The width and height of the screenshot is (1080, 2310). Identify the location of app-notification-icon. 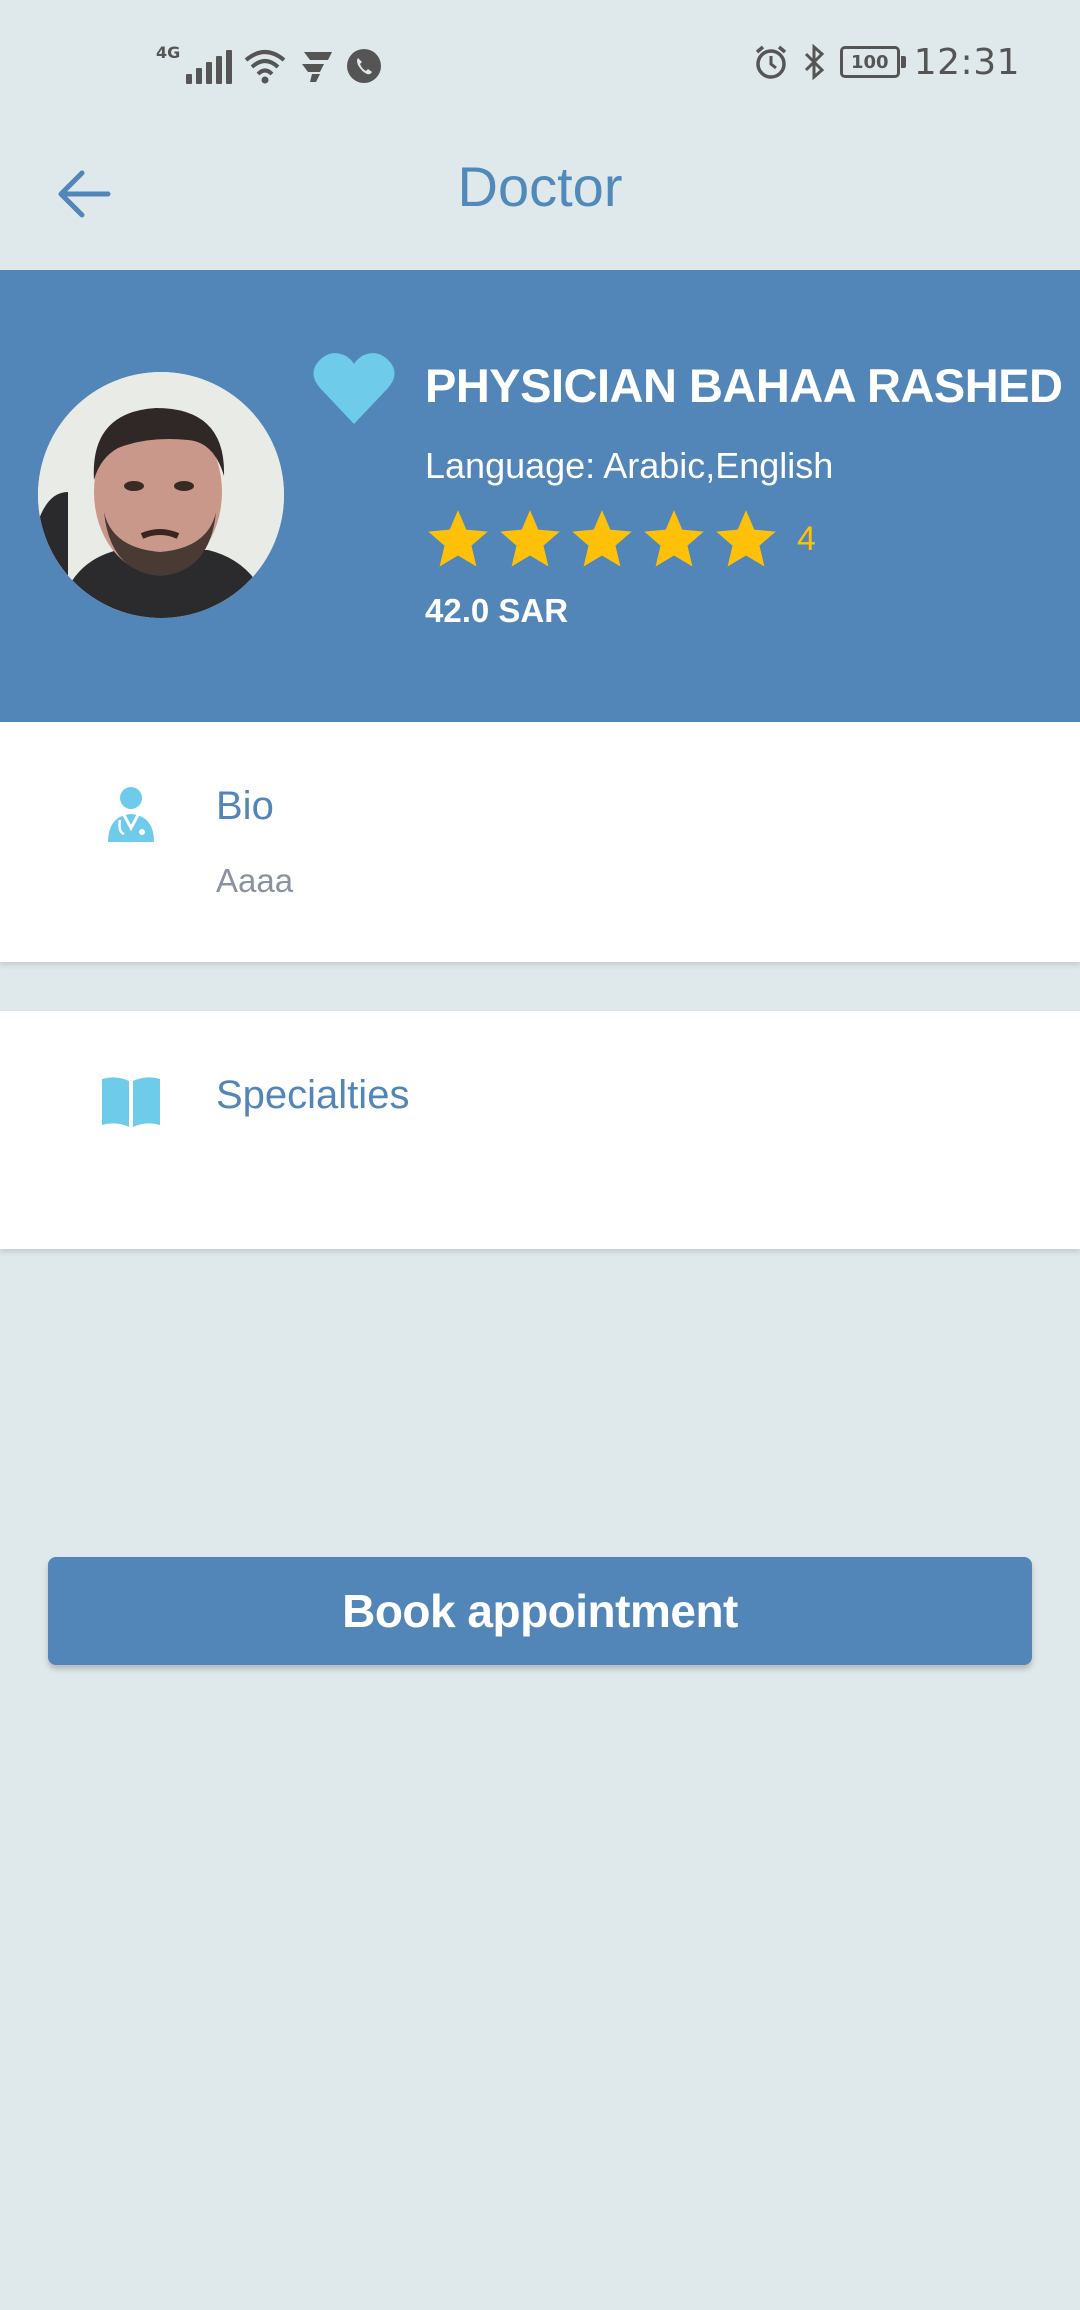
(317, 67).